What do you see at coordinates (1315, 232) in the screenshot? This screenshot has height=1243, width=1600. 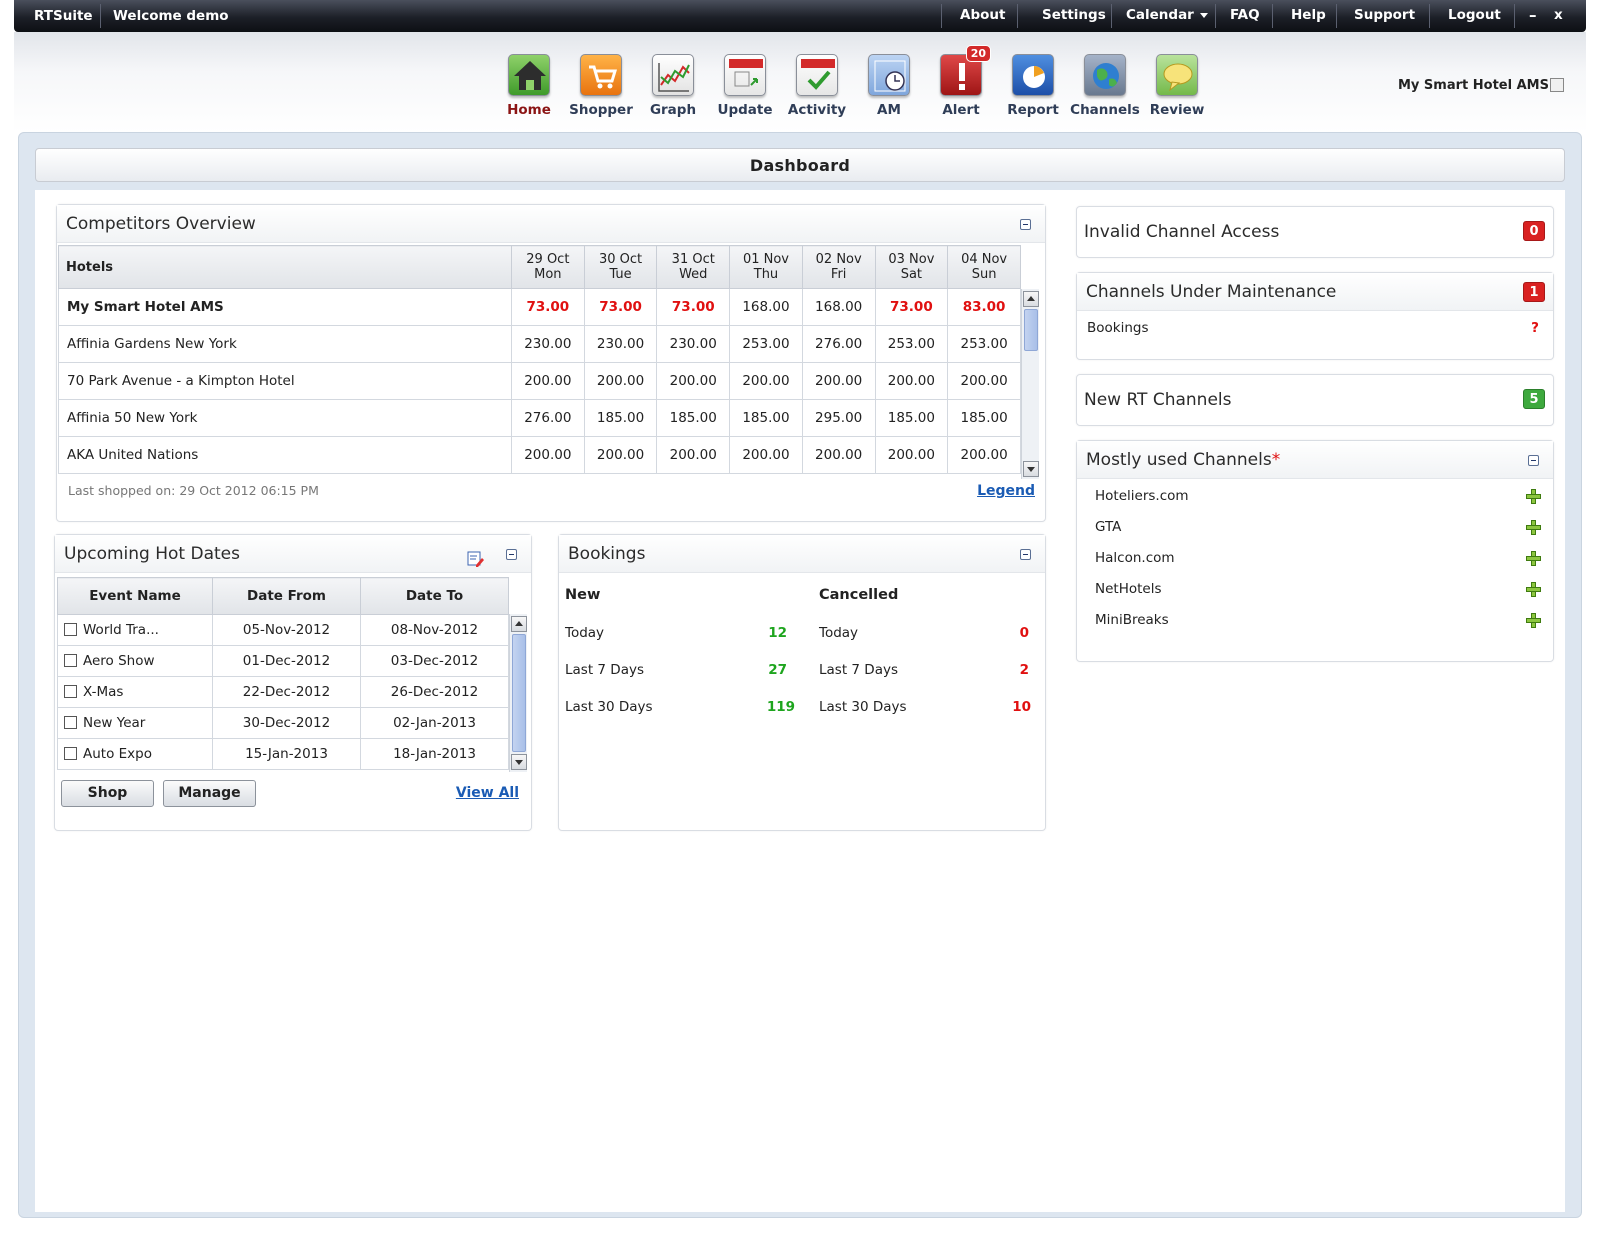 I see `invalid-channel-access-panel: Invalid Channel Access 0` at bounding box center [1315, 232].